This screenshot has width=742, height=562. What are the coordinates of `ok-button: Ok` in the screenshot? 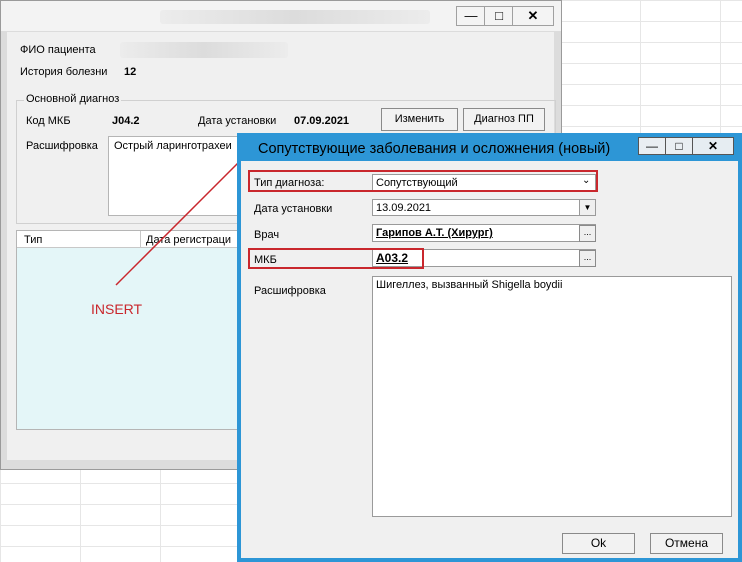 It's located at (598, 543).